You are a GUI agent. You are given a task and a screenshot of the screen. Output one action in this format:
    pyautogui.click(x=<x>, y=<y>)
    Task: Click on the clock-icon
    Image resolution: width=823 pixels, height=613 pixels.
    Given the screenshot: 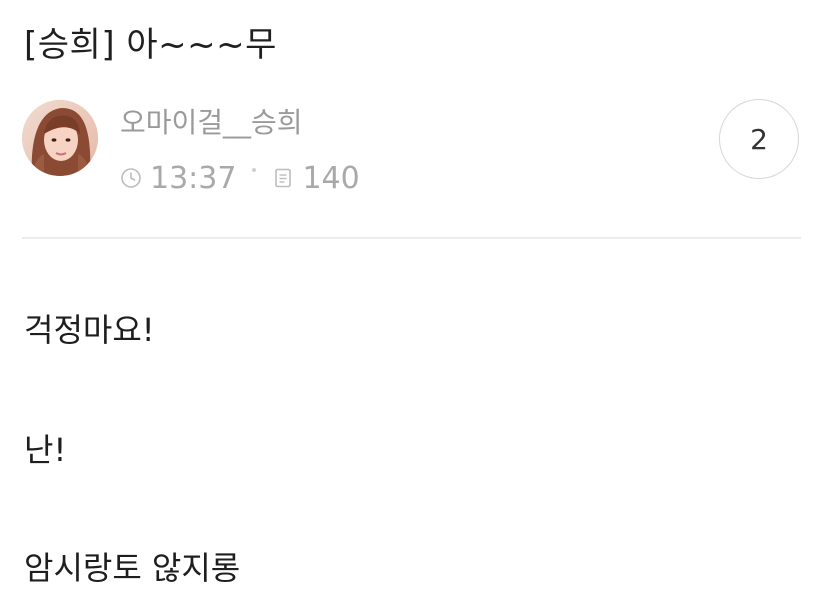 What is the action you would take?
    pyautogui.click(x=131, y=178)
    